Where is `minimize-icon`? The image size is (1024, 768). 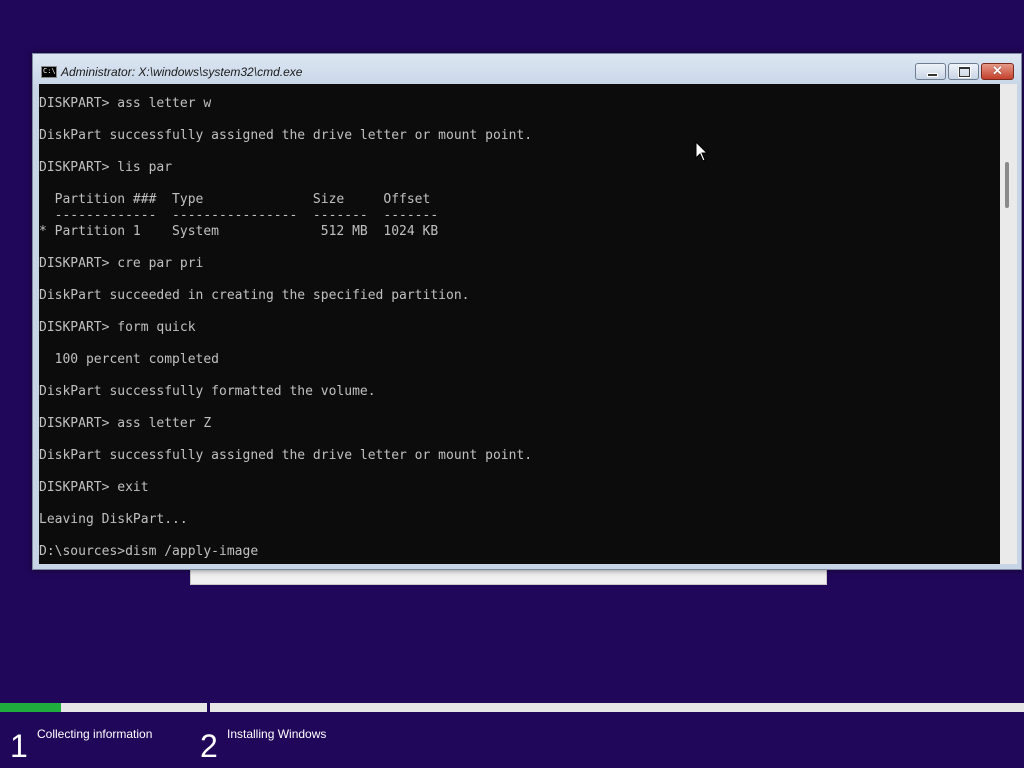 minimize-icon is located at coordinates (932, 75).